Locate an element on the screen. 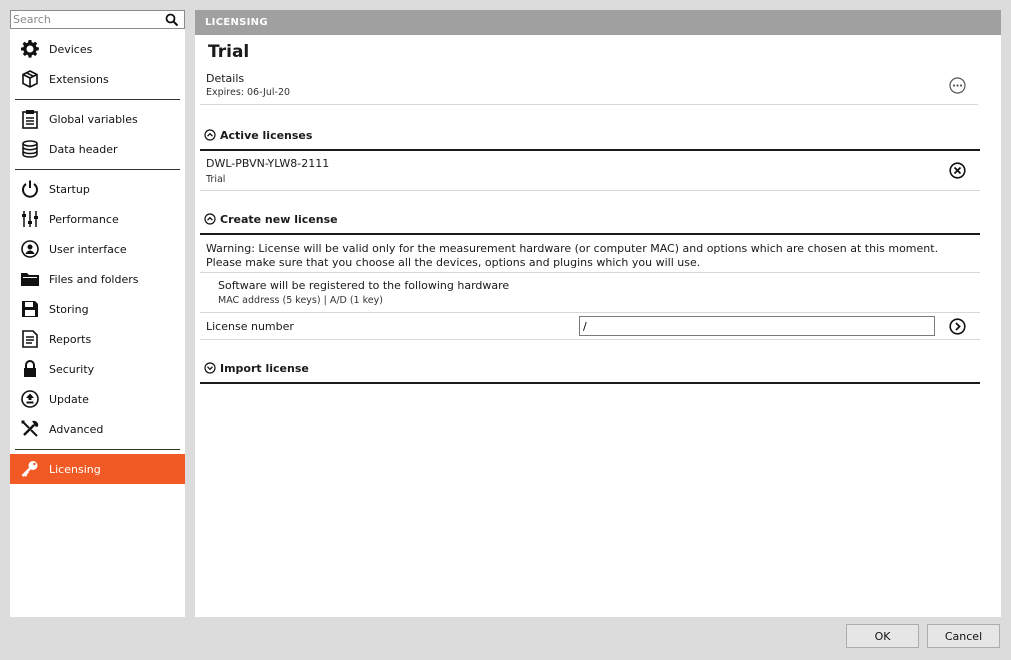 The width and height of the screenshot is (1011, 660). sidebar-item-label: Update is located at coordinates (69, 399).